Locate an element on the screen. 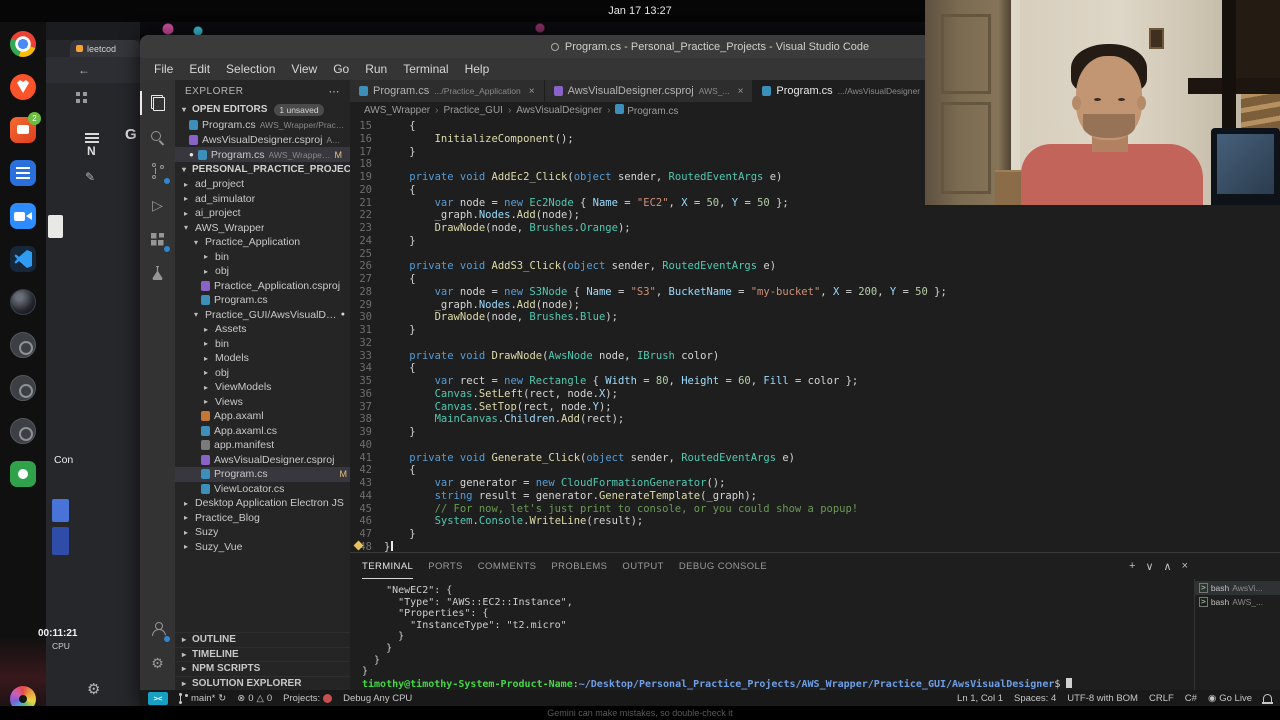 The height and width of the screenshot is (720, 1280). indentation-setting: Spaces: 4 is located at coordinates (1035, 698).